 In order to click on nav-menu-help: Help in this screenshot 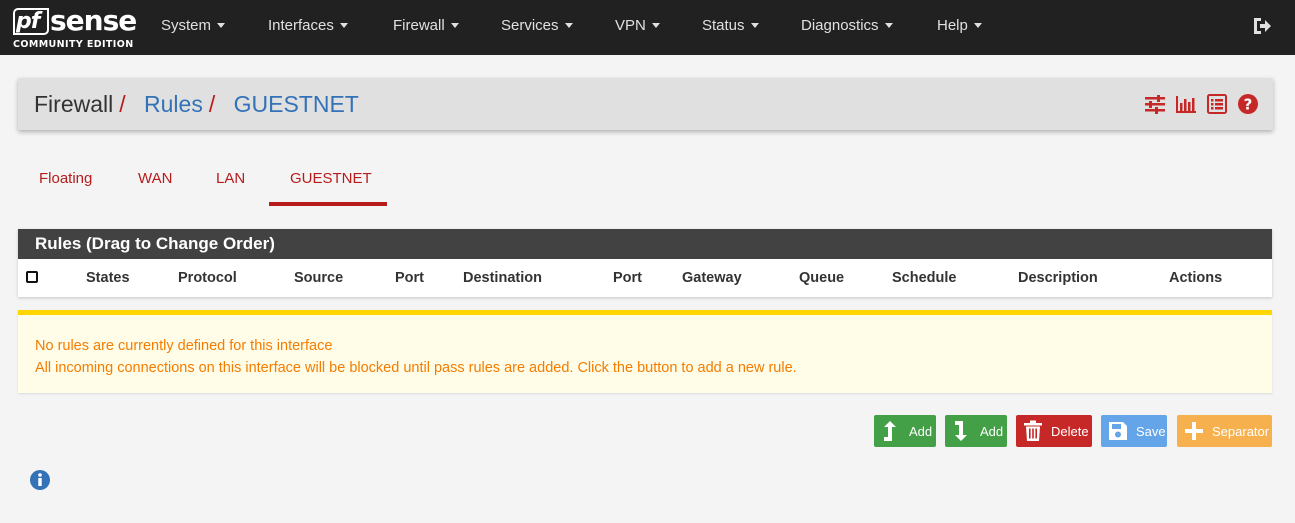, I will do `click(959, 27)`.